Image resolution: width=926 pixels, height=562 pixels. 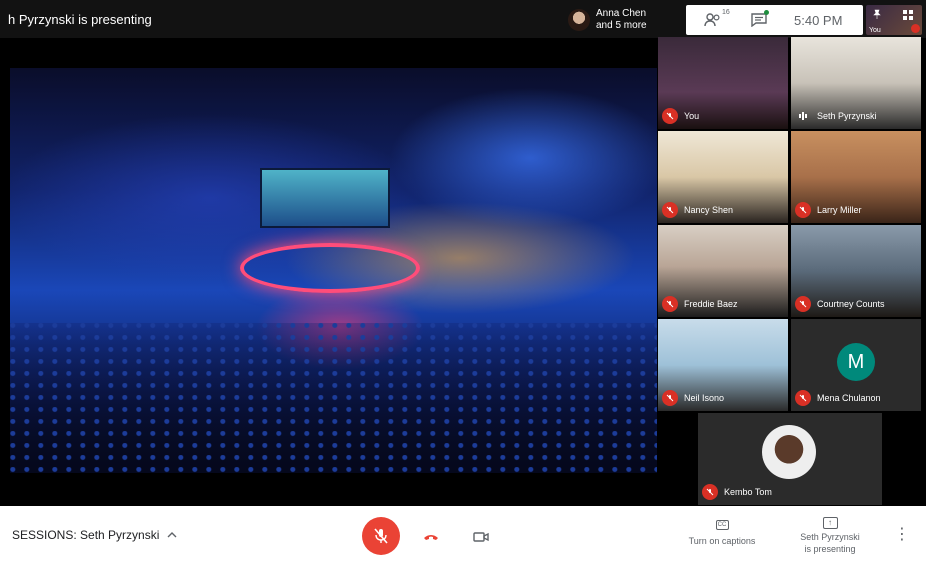 What do you see at coordinates (847, 116) in the screenshot?
I see `participant-name: Seth Pyrzynski` at bounding box center [847, 116].